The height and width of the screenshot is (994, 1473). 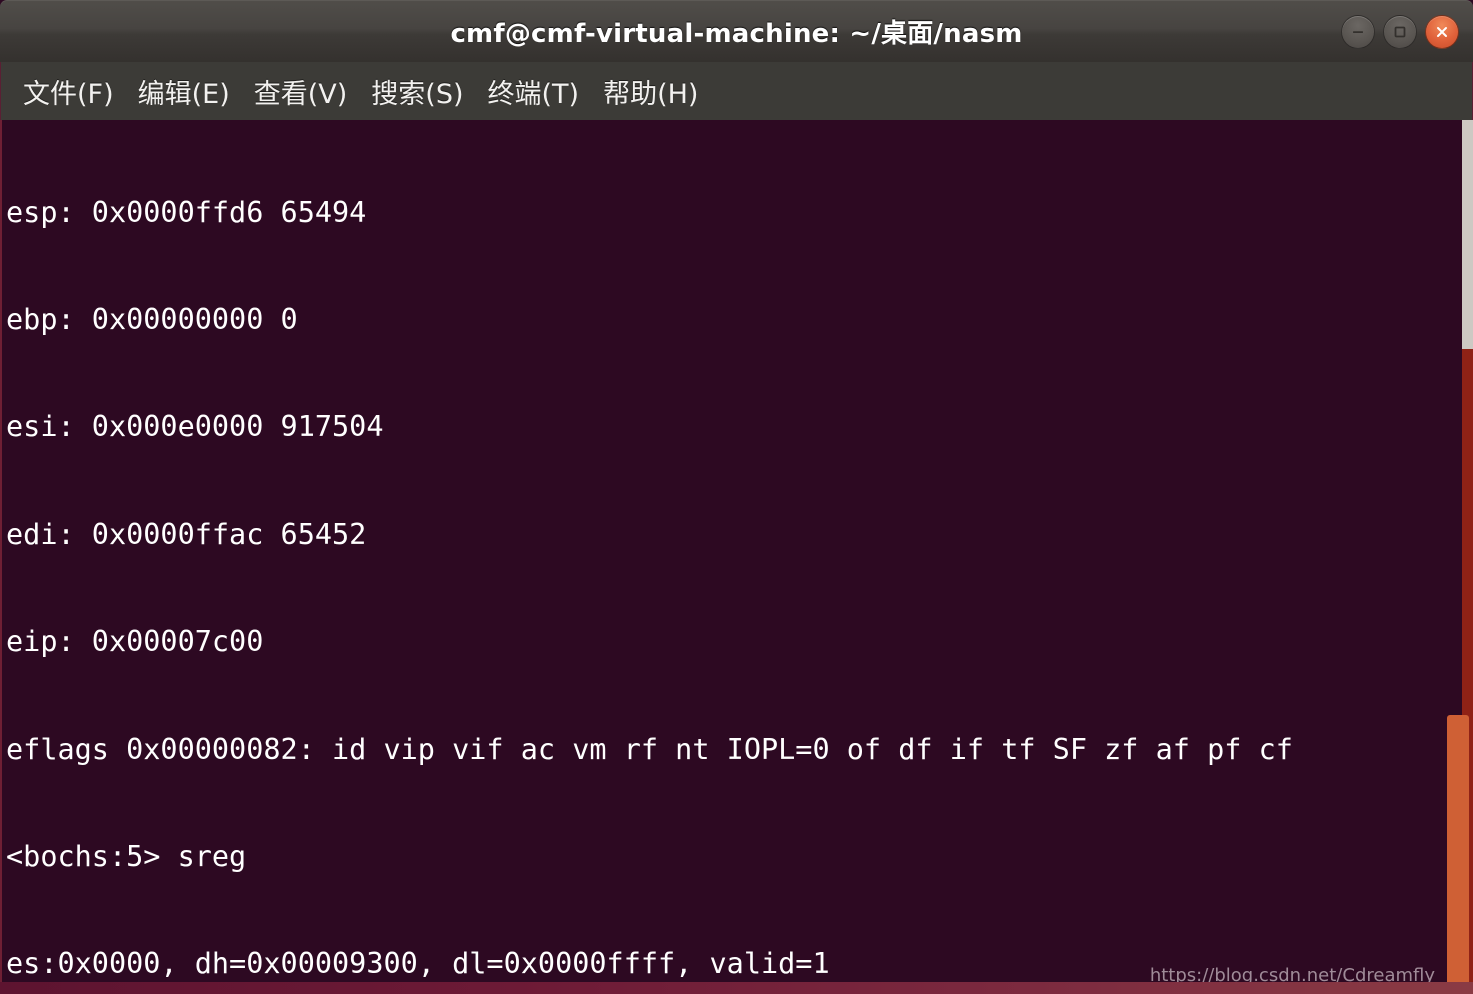 I want to click on menu-item-view: 查看(V), so click(x=301, y=91).